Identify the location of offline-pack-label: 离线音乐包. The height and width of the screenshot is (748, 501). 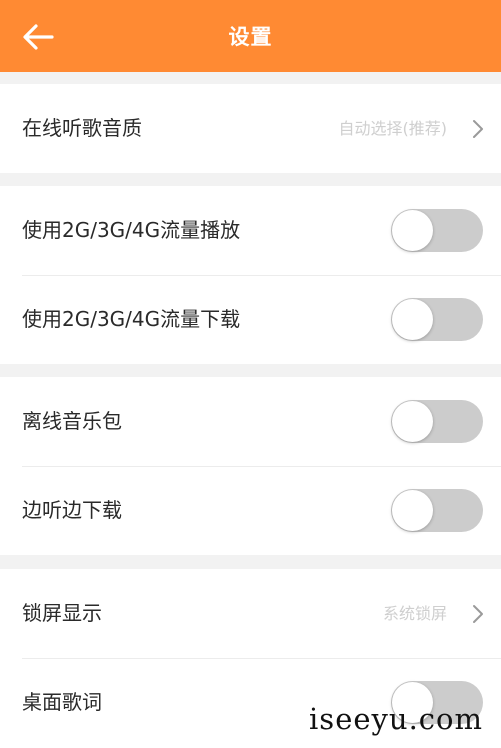
(72, 421).